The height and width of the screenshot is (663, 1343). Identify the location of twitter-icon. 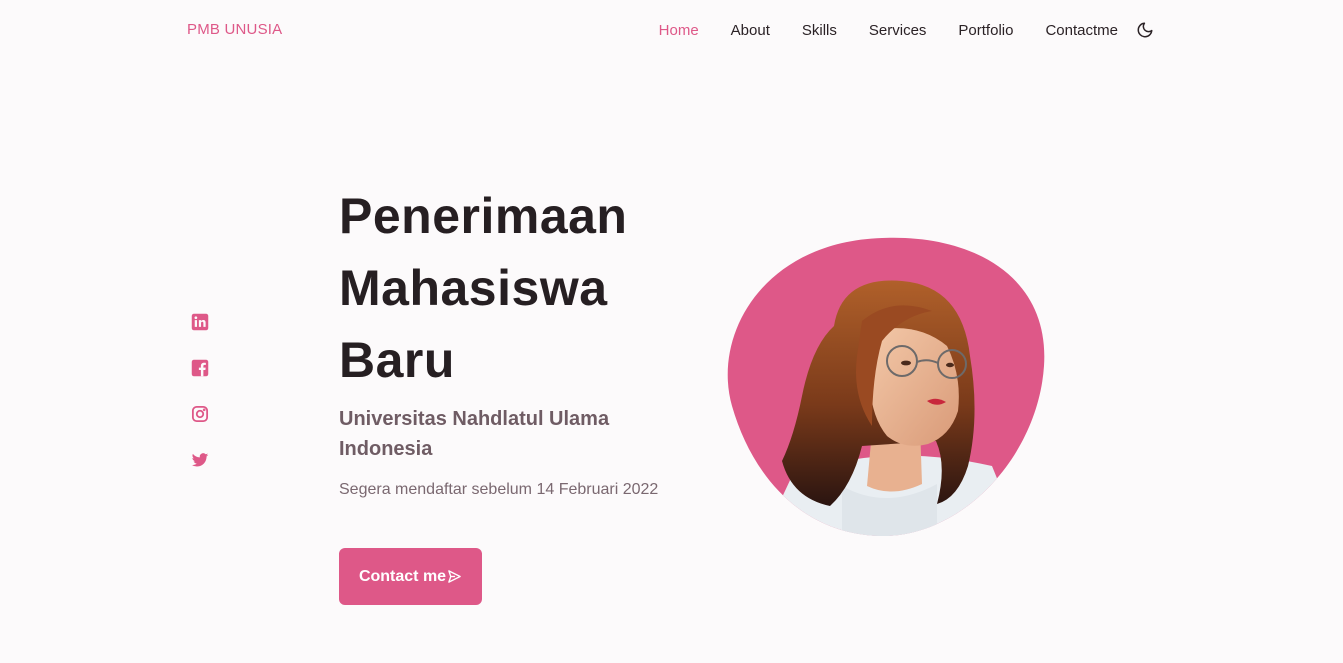
(200, 460).